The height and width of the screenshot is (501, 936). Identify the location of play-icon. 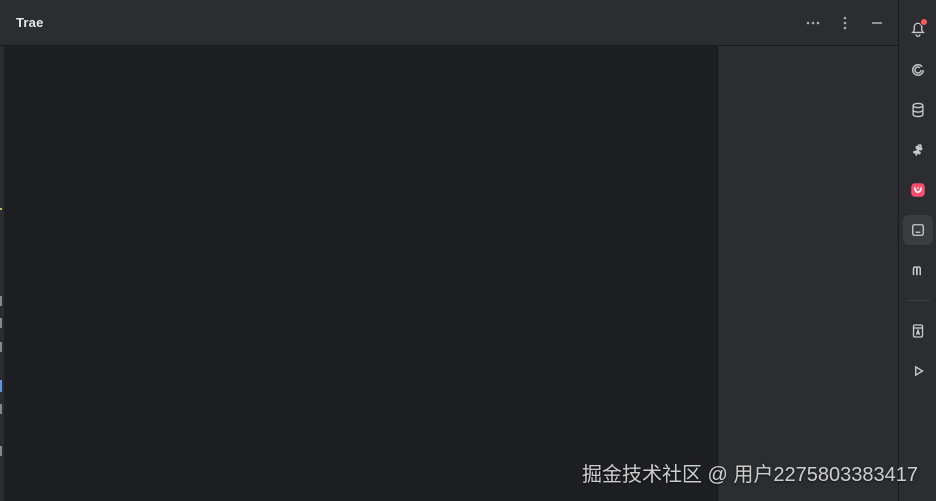
(918, 371).